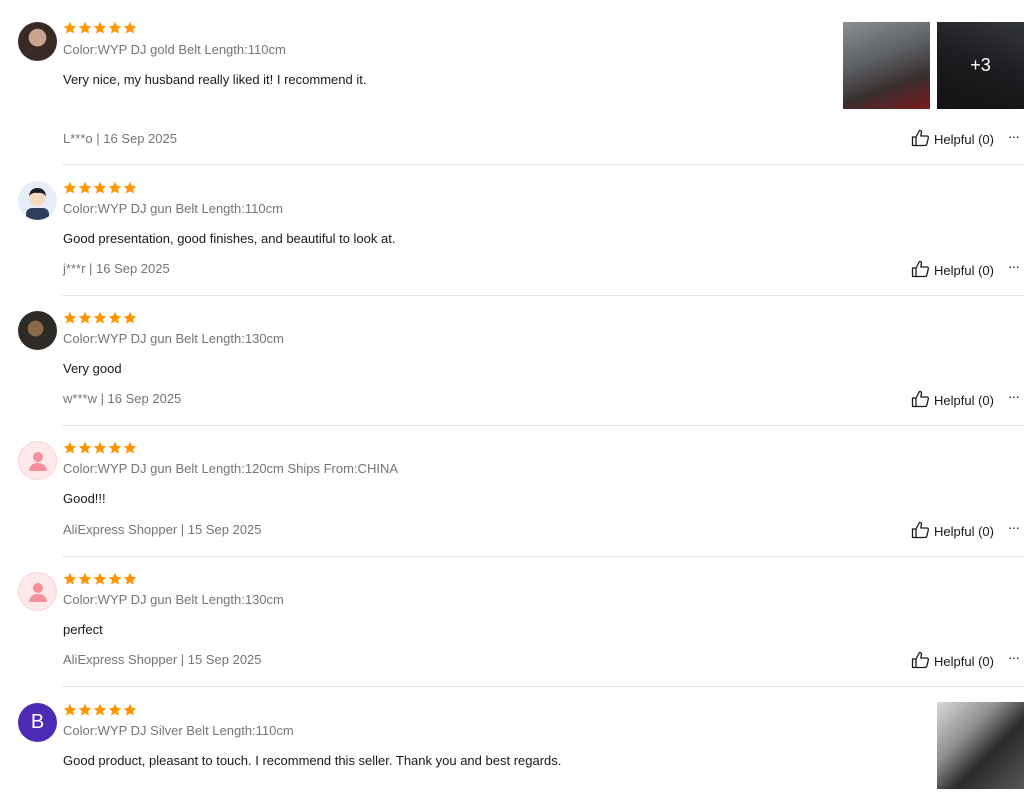 The image size is (1024, 807). What do you see at coordinates (37, 722) in the screenshot?
I see `avatar: B` at bounding box center [37, 722].